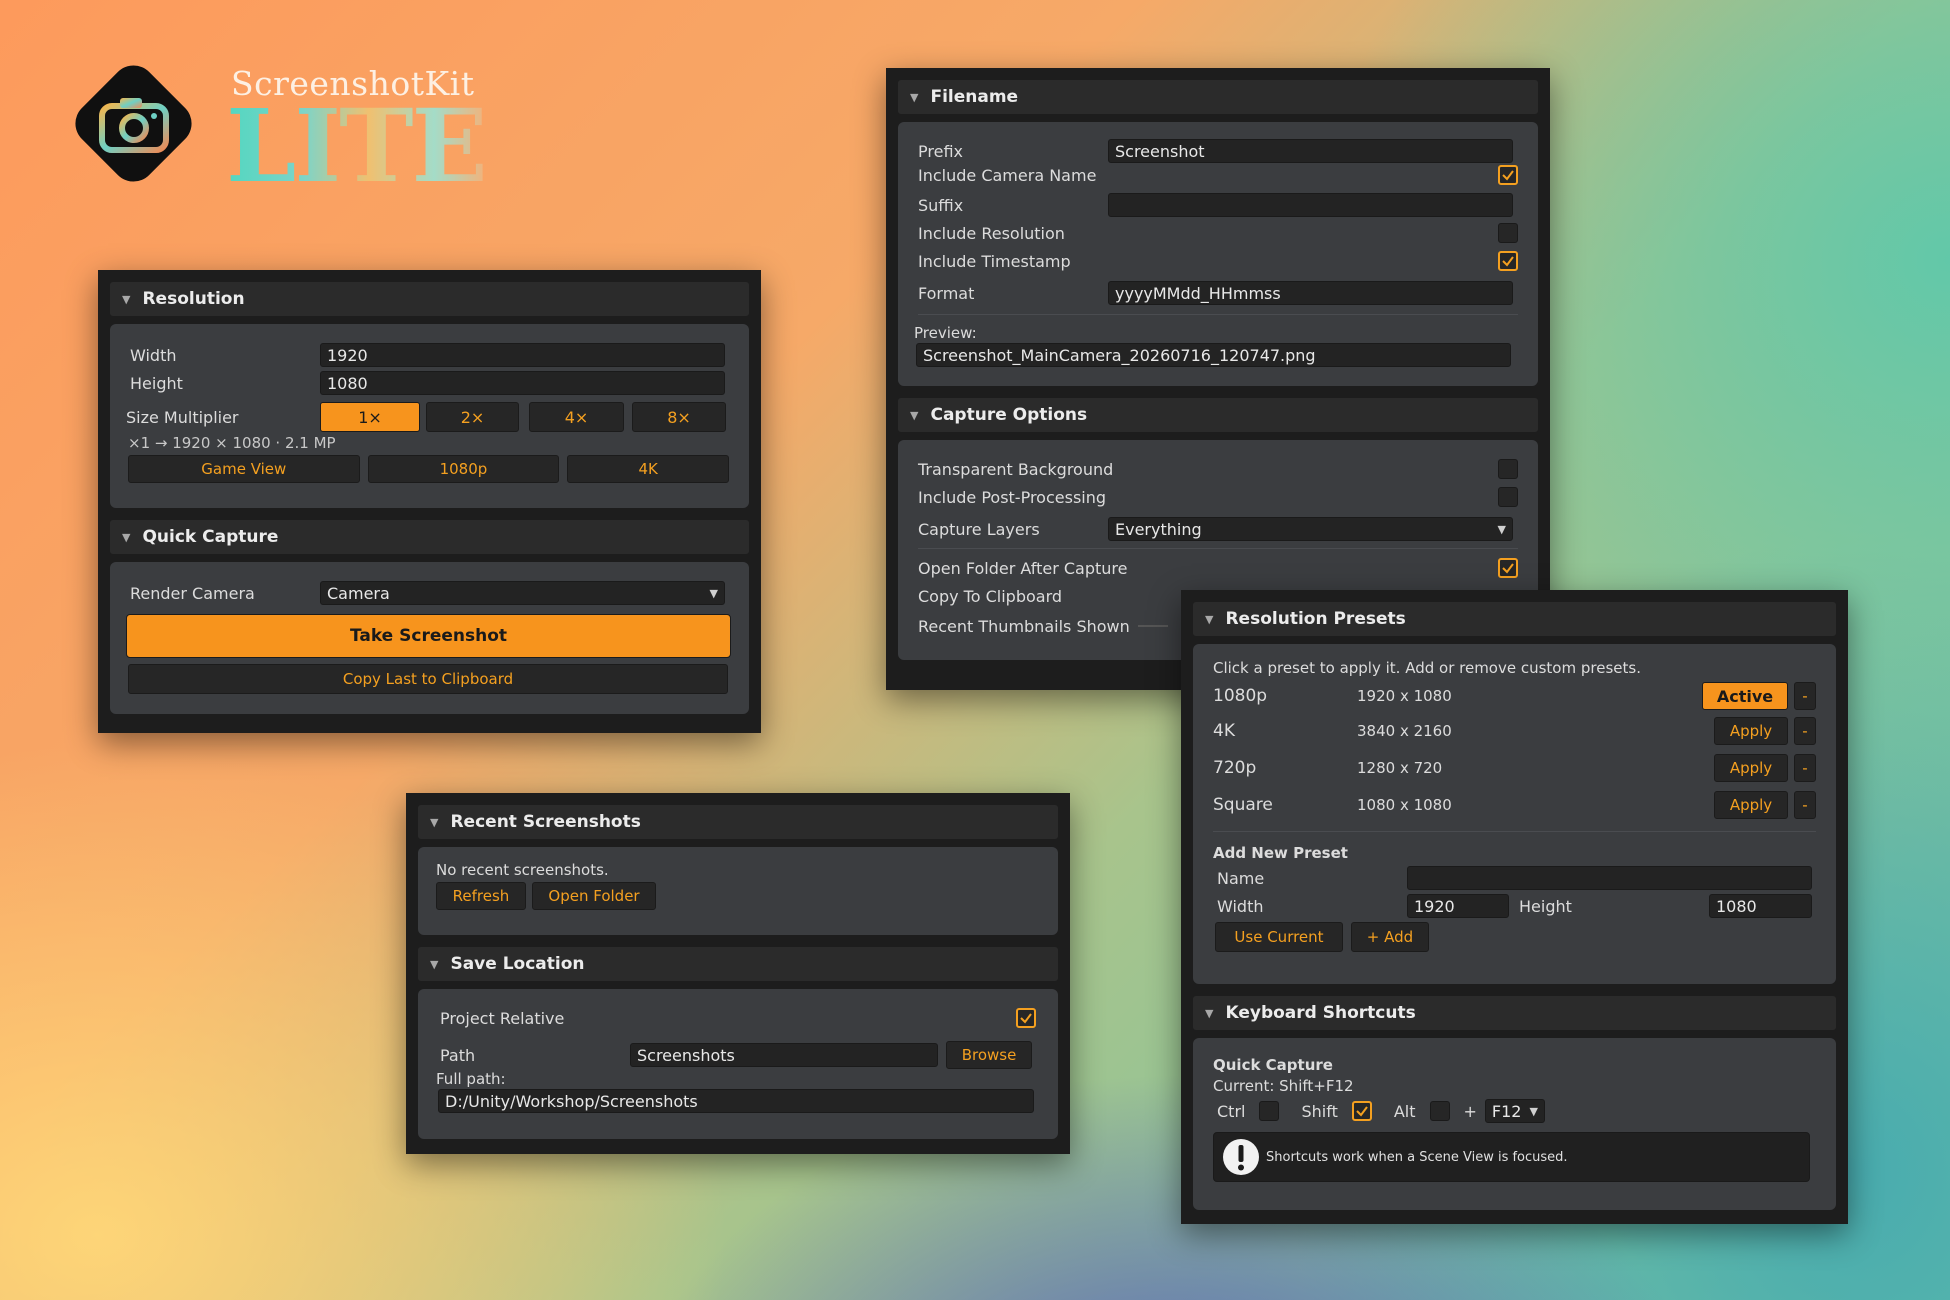 The height and width of the screenshot is (1300, 1950). What do you see at coordinates (1439, 1111) in the screenshot?
I see `alt-checkbox` at bounding box center [1439, 1111].